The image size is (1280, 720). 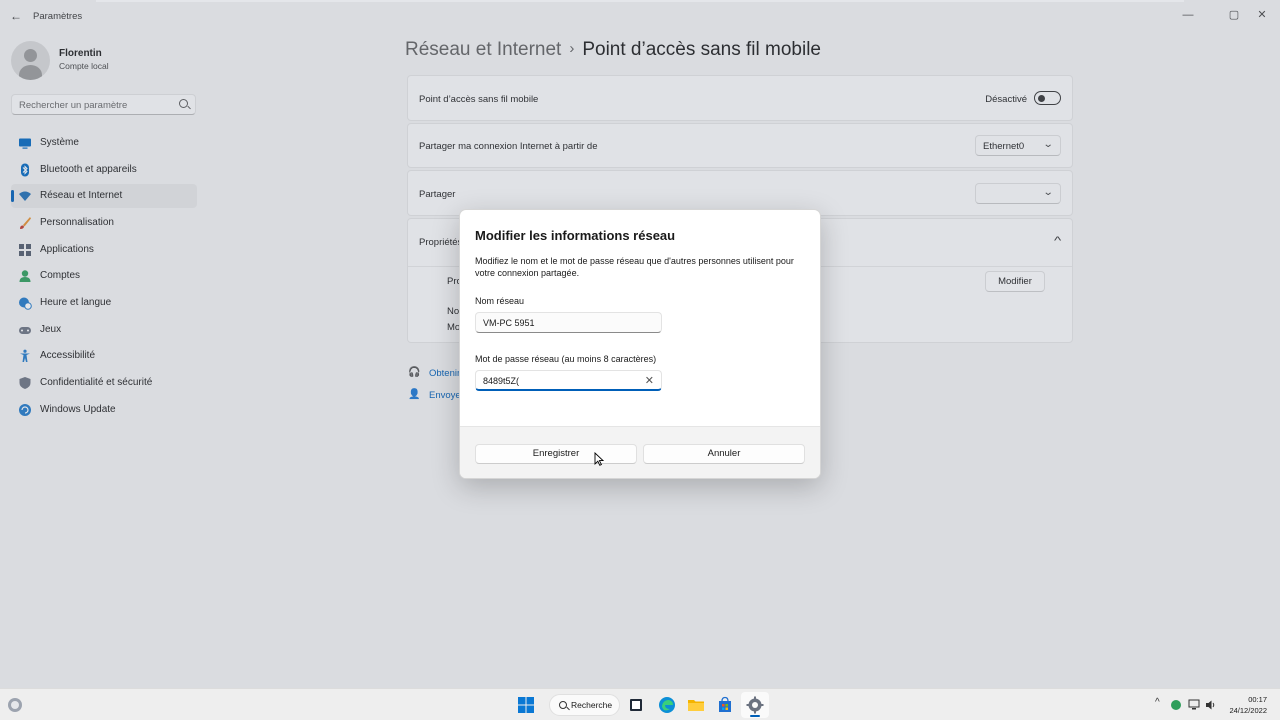 What do you see at coordinates (755, 716) in the screenshot?
I see `active-app-indicator` at bounding box center [755, 716].